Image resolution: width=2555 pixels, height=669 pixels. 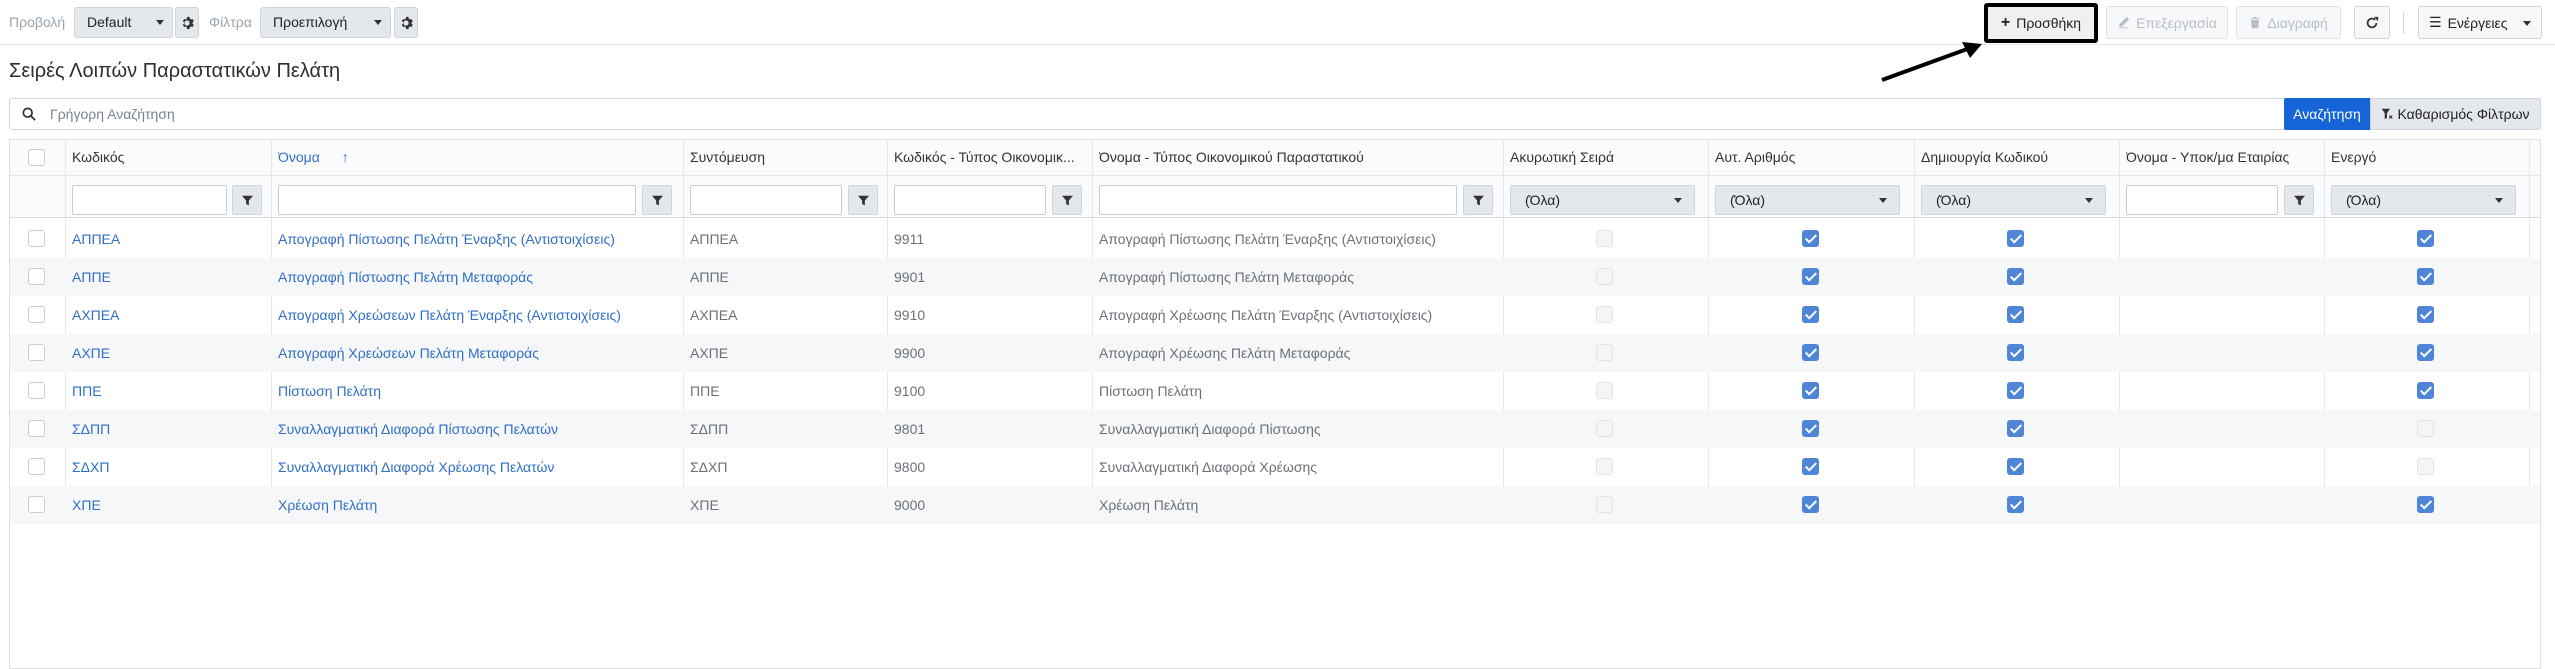 I want to click on cell-short: ΠΠΕ, so click(x=705, y=391).